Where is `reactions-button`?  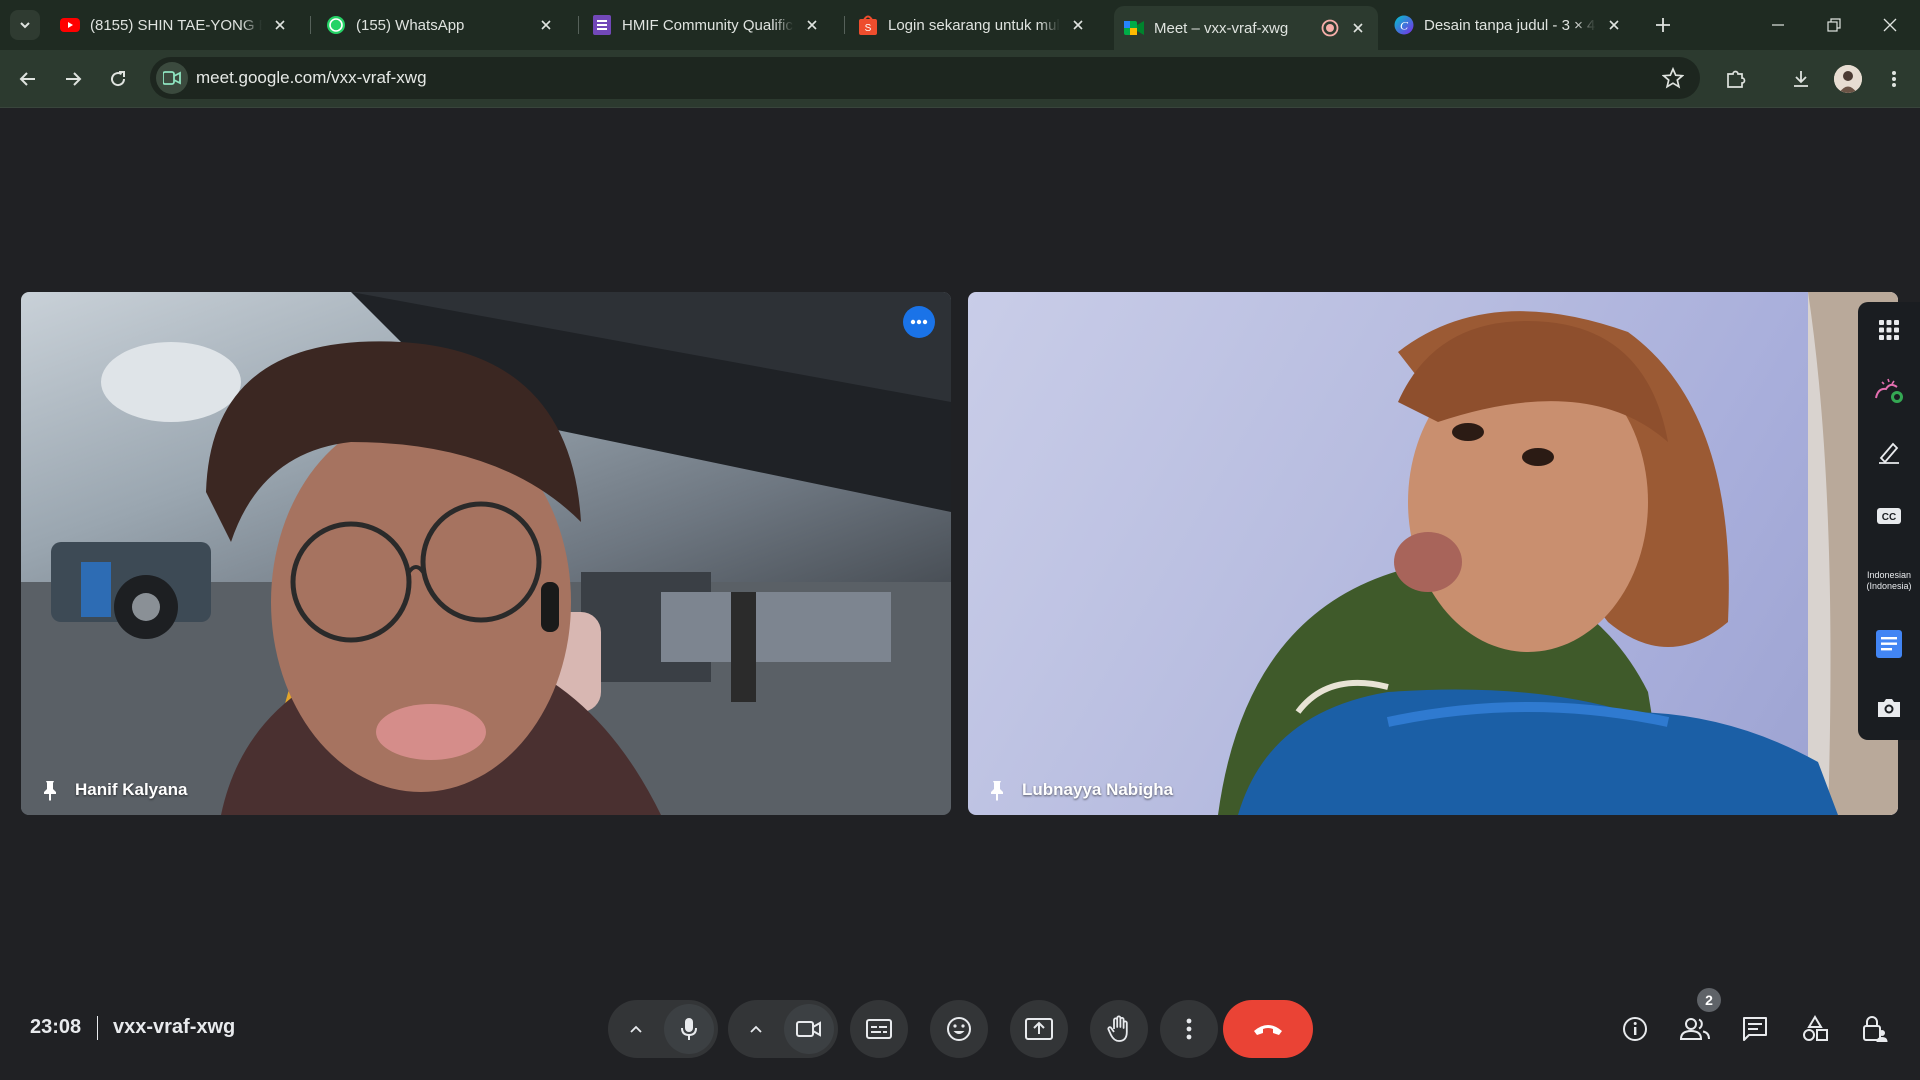 reactions-button is located at coordinates (959, 1029).